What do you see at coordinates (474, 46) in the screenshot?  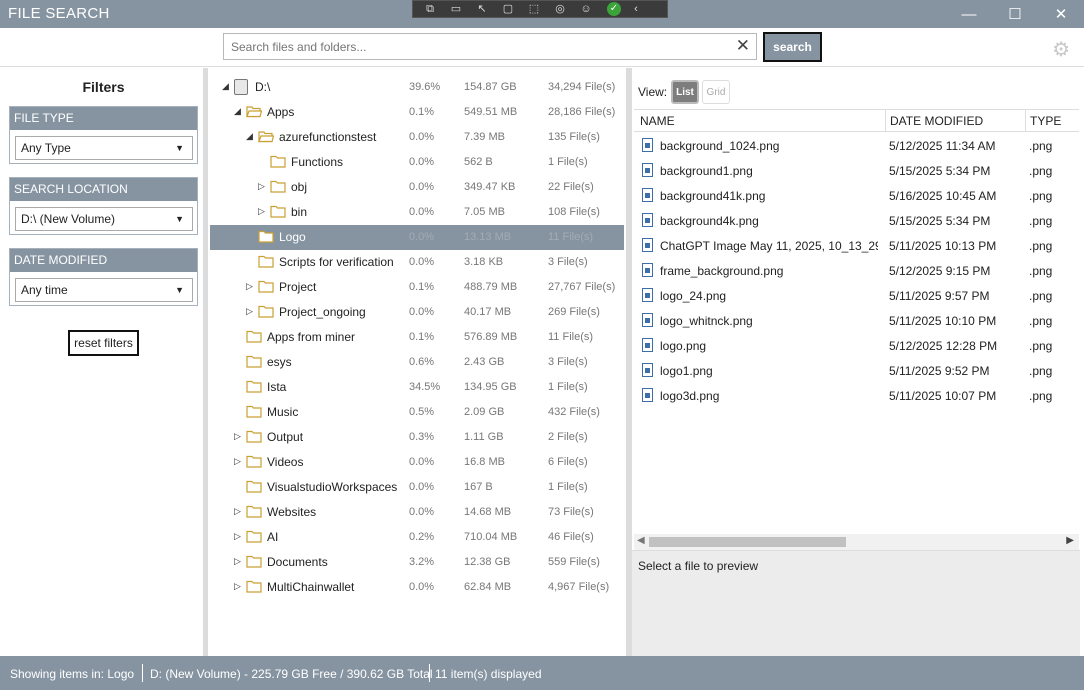 I see `search-input` at bounding box center [474, 46].